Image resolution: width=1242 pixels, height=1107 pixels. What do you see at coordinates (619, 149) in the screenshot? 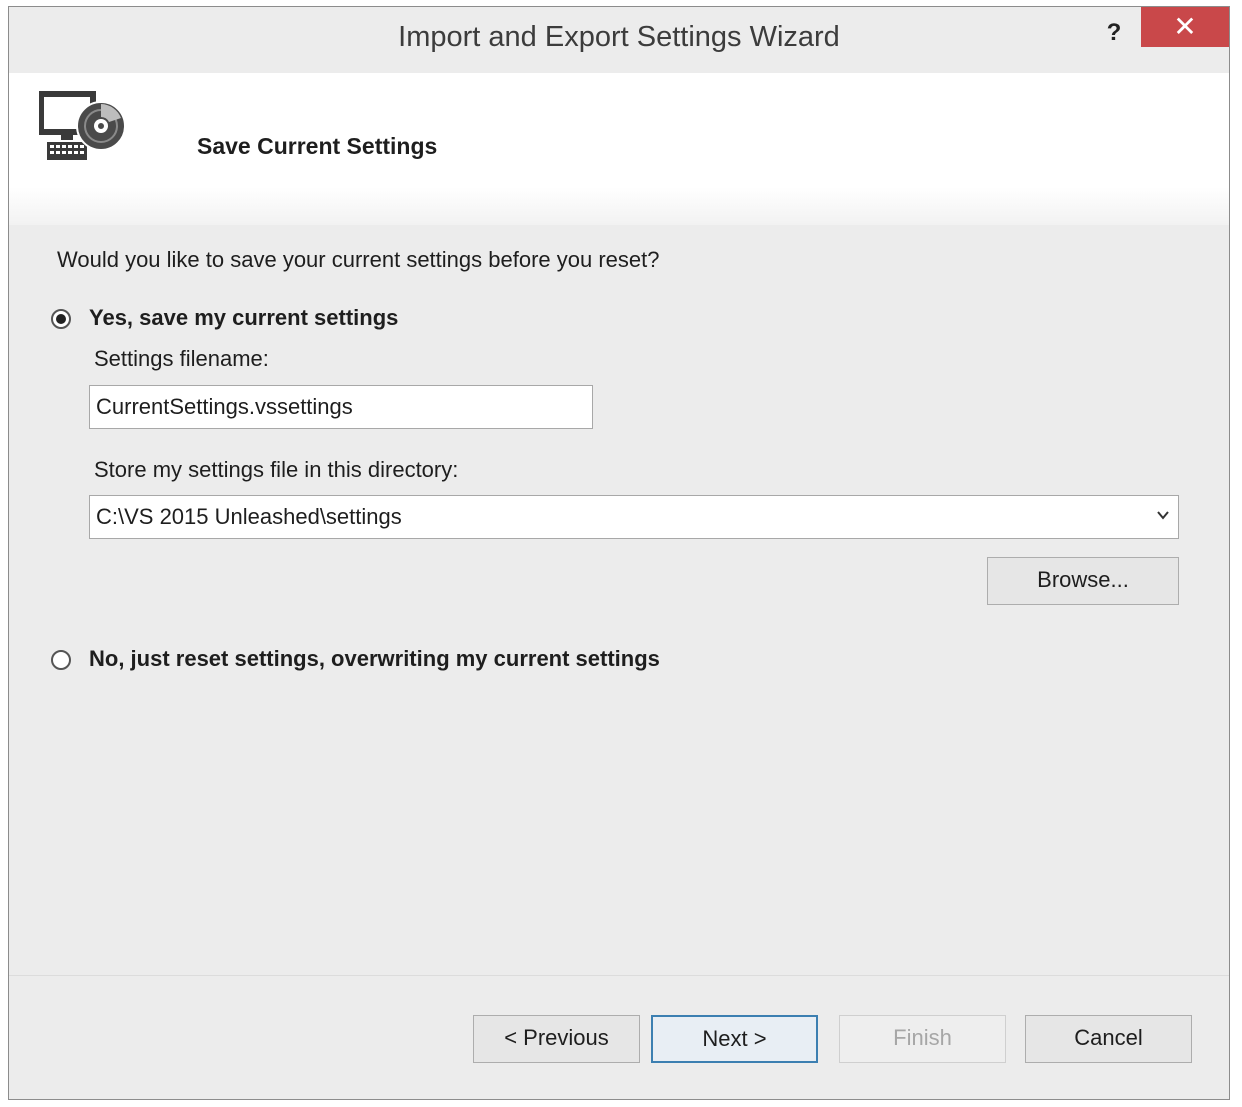
I see `header-panel: Save Current Settings` at bounding box center [619, 149].